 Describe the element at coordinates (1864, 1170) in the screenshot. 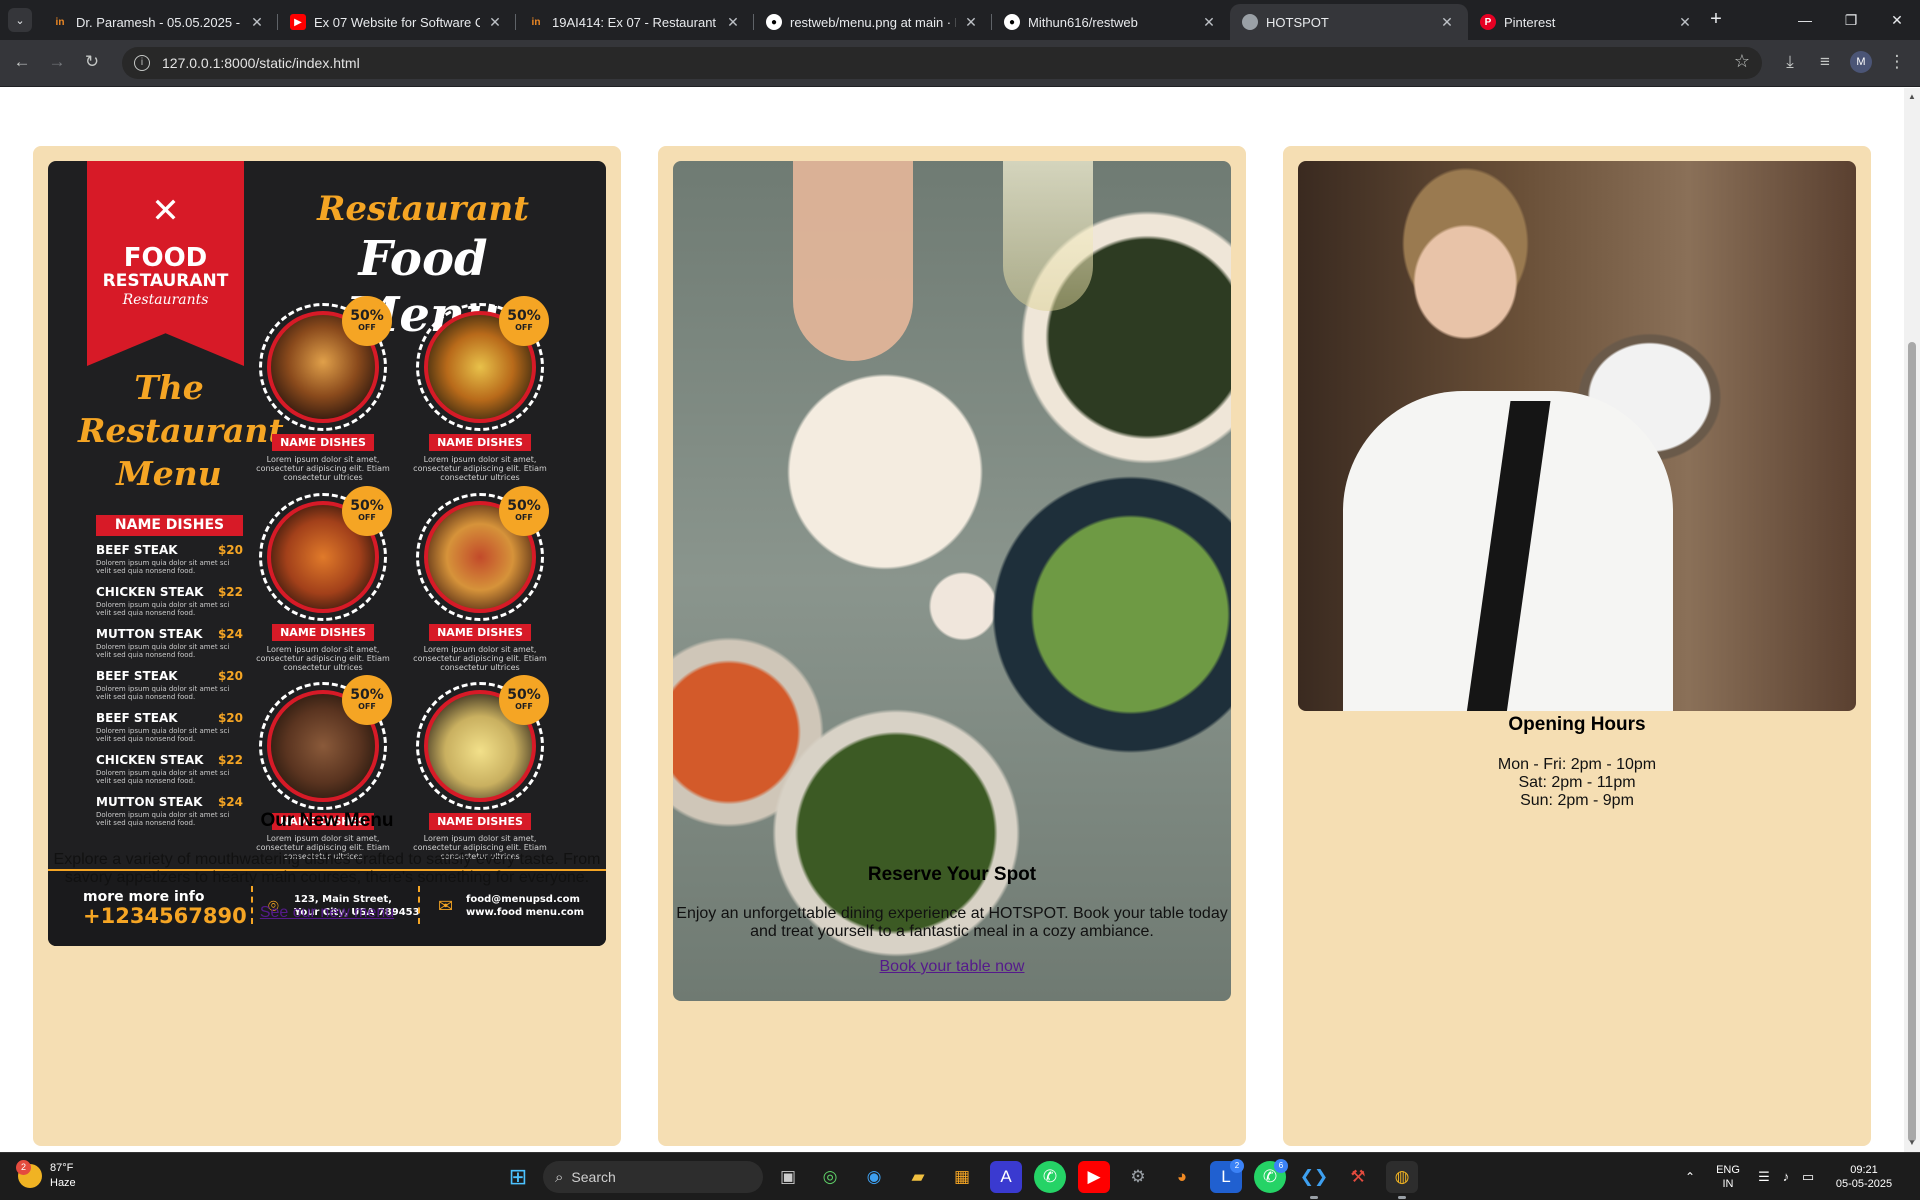

I see `clock-time: 09:21` at that location.